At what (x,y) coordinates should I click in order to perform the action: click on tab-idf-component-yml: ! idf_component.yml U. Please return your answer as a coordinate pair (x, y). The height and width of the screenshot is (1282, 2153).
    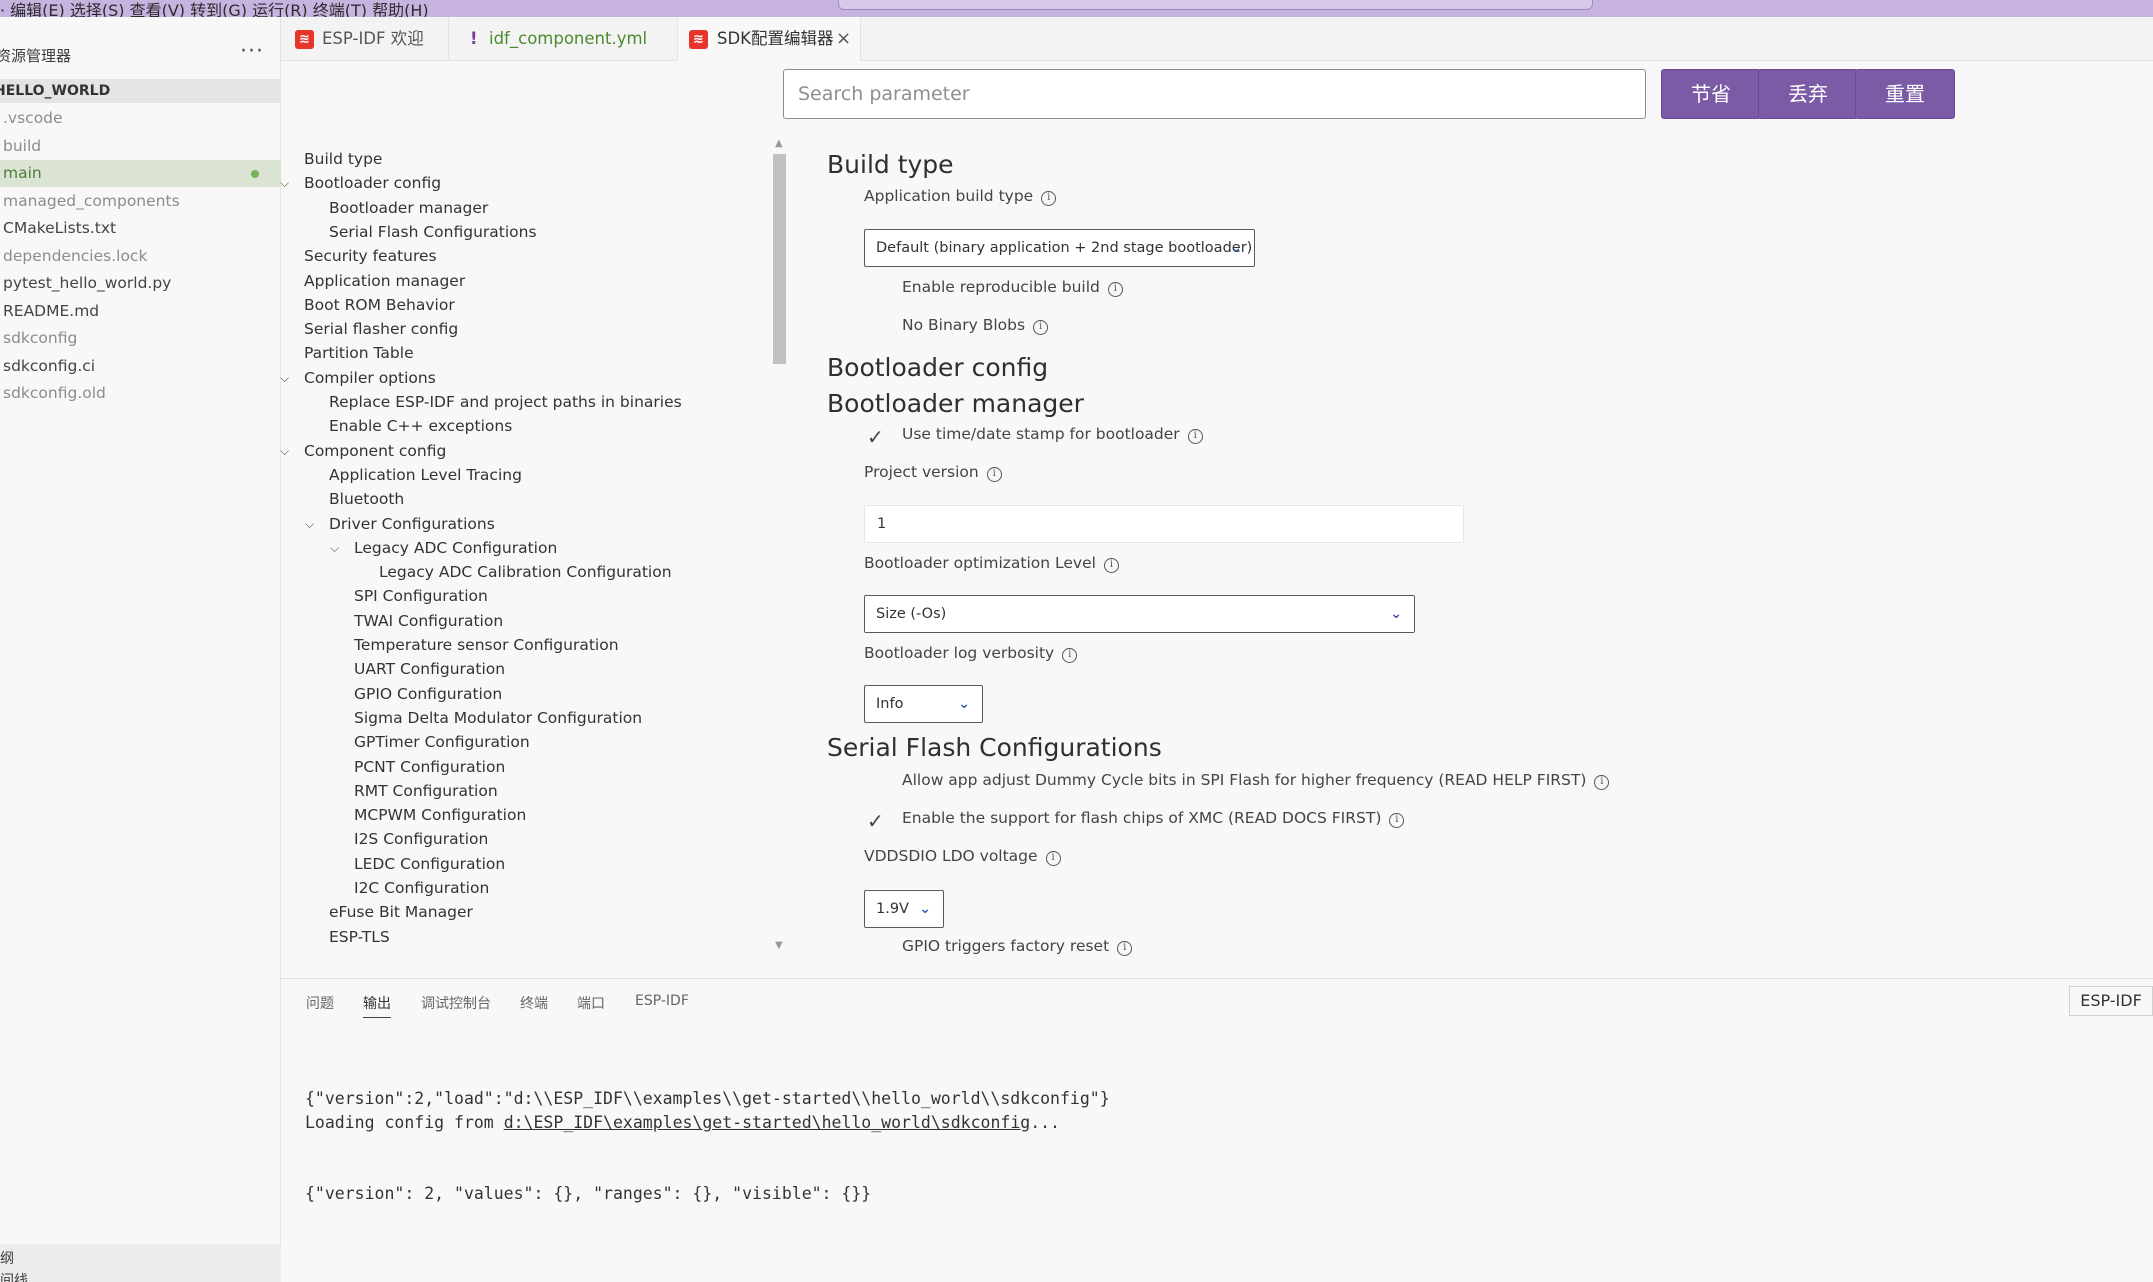
    Looking at the image, I should click on (631, 39).